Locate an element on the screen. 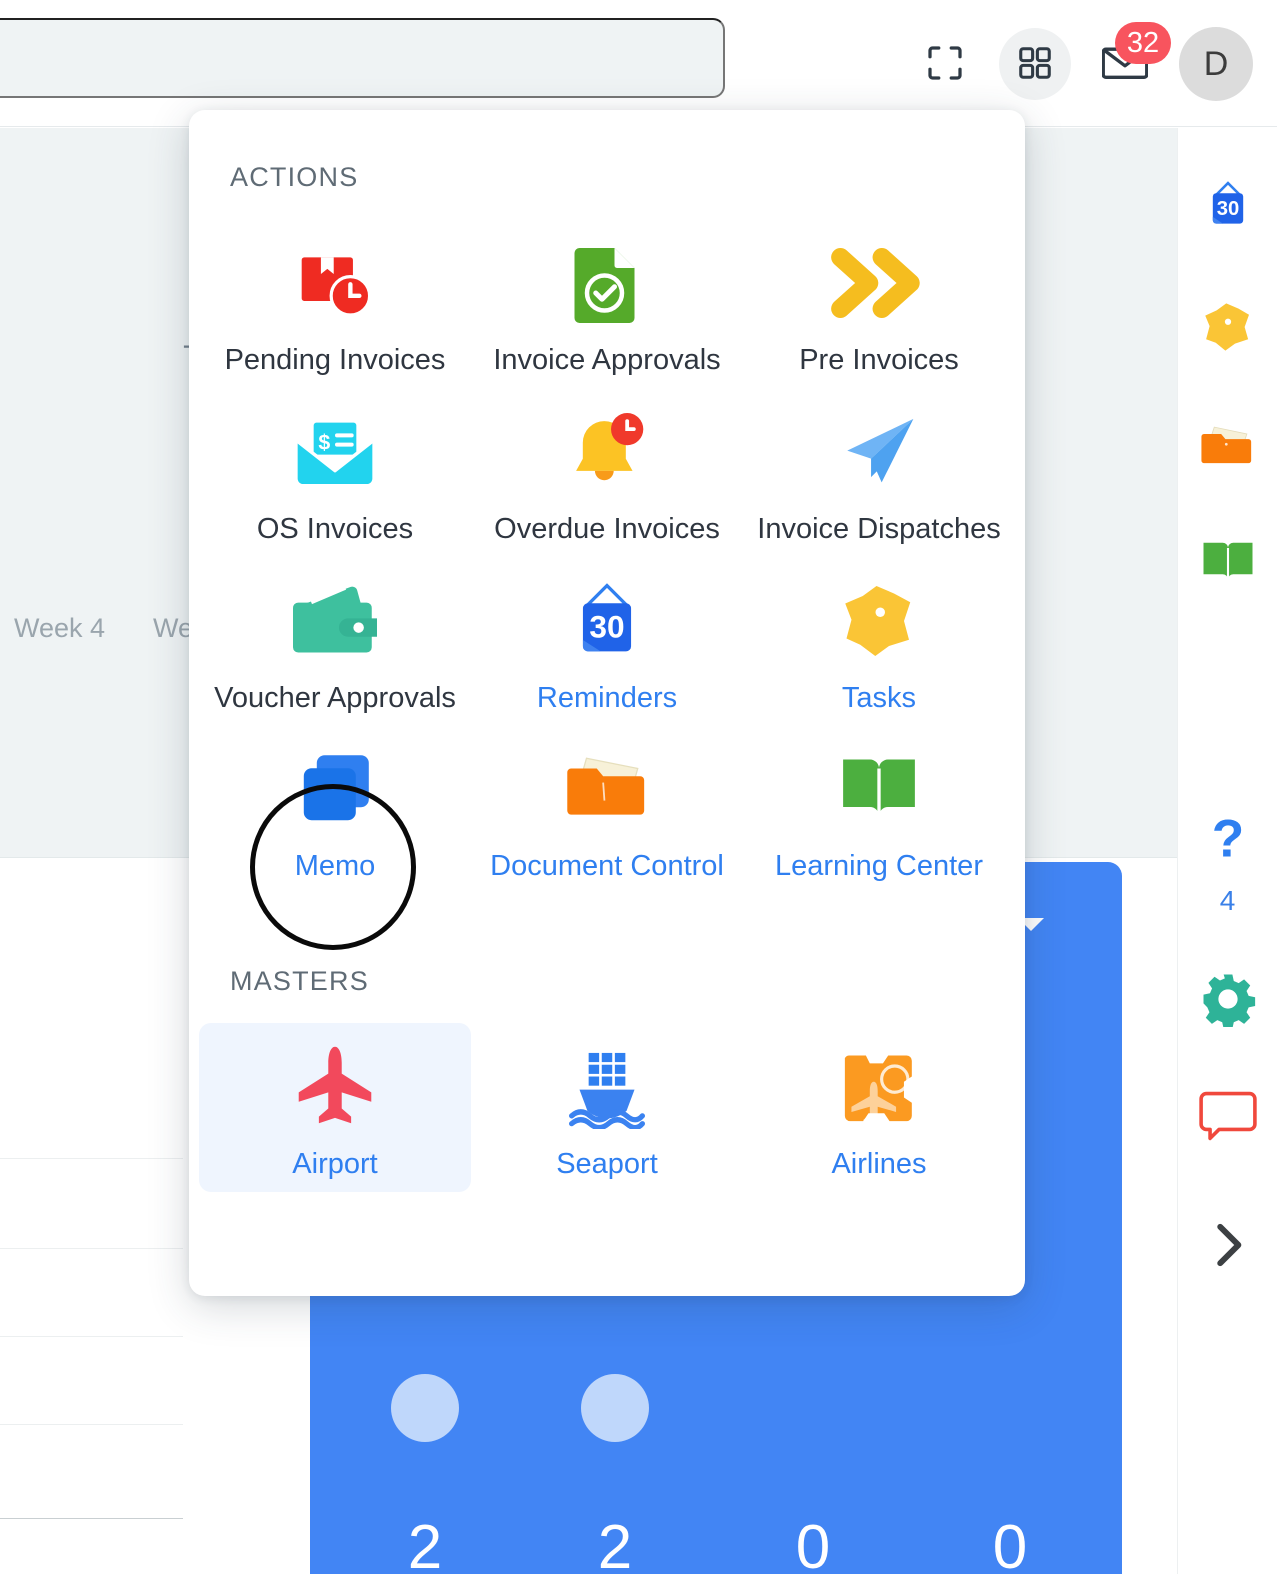 This screenshot has height=1574, width=1277. document-control-icon is located at coordinates (607, 789).